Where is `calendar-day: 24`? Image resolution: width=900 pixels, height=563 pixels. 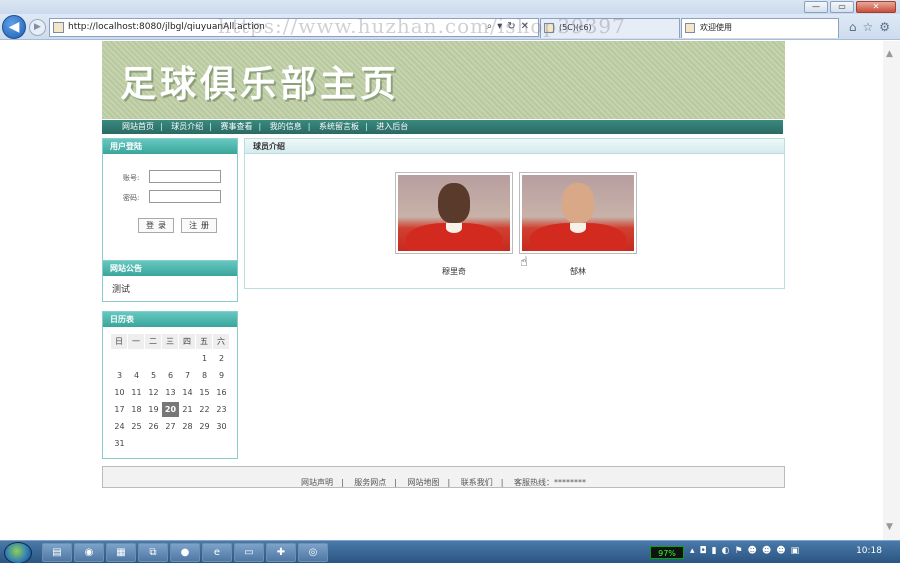 calendar-day: 24 is located at coordinates (119, 426).